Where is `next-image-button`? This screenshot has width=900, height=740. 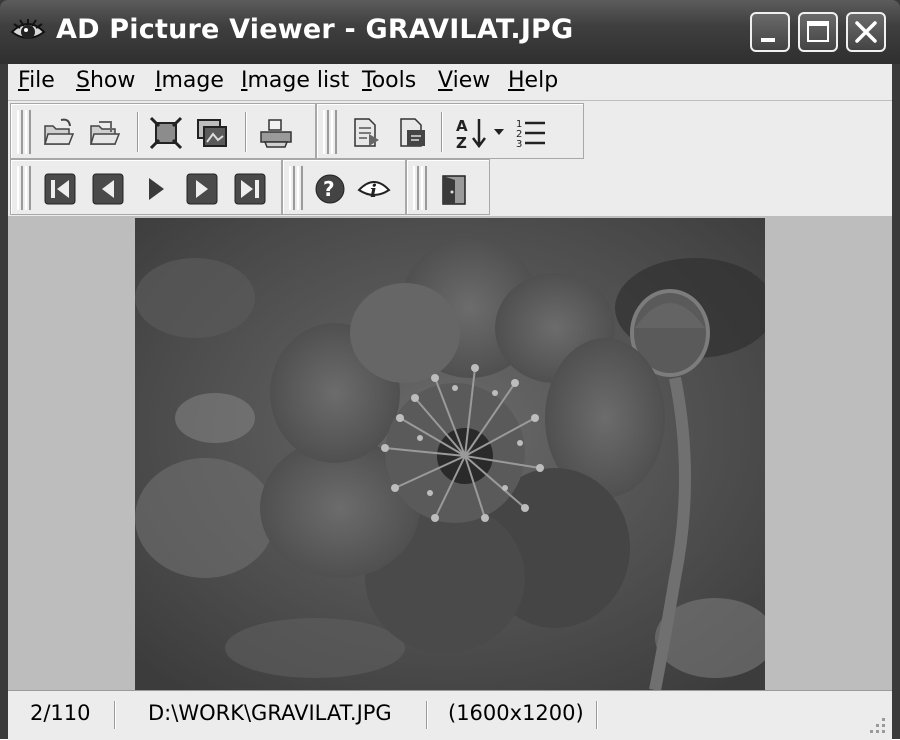
next-image-button is located at coordinates (202, 189).